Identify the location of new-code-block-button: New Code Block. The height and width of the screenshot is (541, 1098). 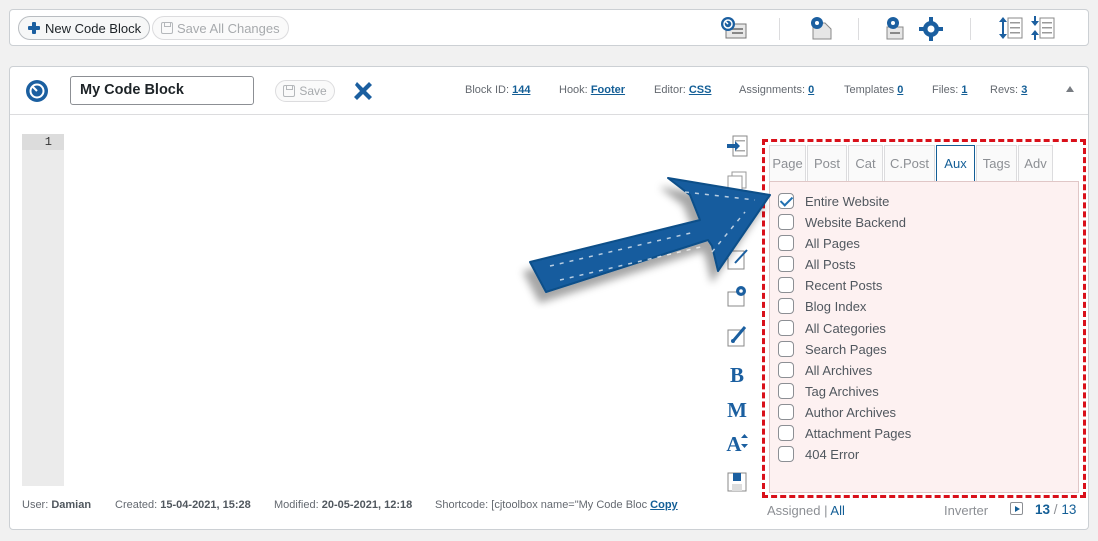
(84, 28).